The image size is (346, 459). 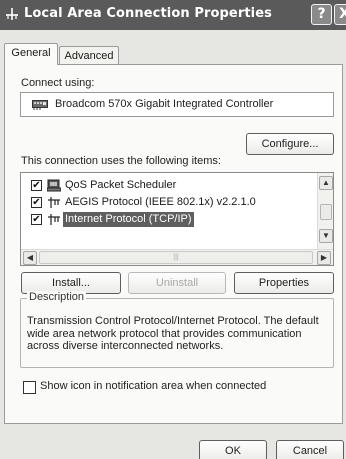 What do you see at coordinates (160, 202) in the screenshot?
I see `aegis-label: AEGIS Protocol (IEEE 802.1x) v2.2.1.0` at bounding box center [160, 202].